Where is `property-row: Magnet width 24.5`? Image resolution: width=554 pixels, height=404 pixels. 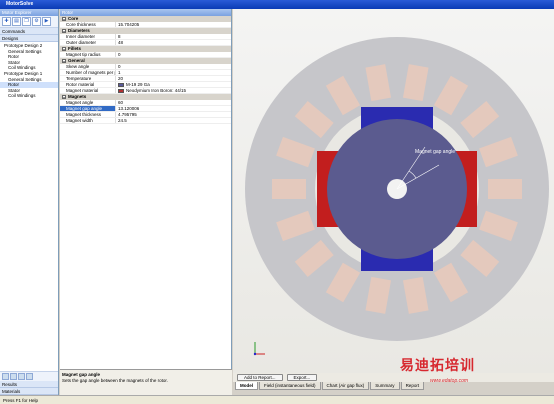
property-row: Magnet width 24.5 is located at coordinates (145, 121).